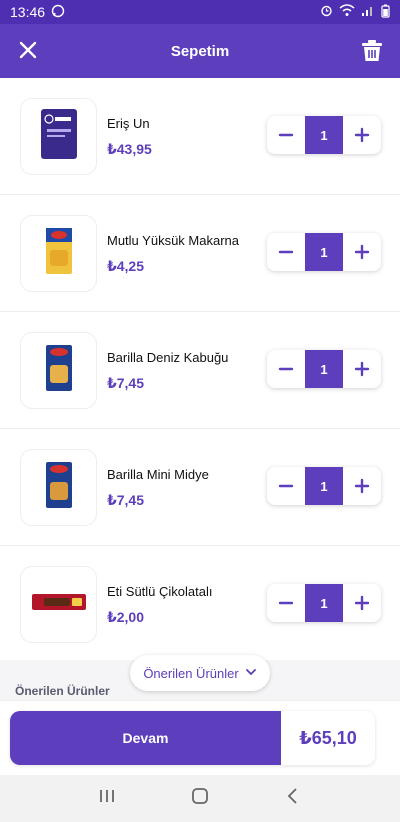  I want to click on cart-item: Barilla Deniz Kabuğu ₺7,45 1, so click(200, 370).